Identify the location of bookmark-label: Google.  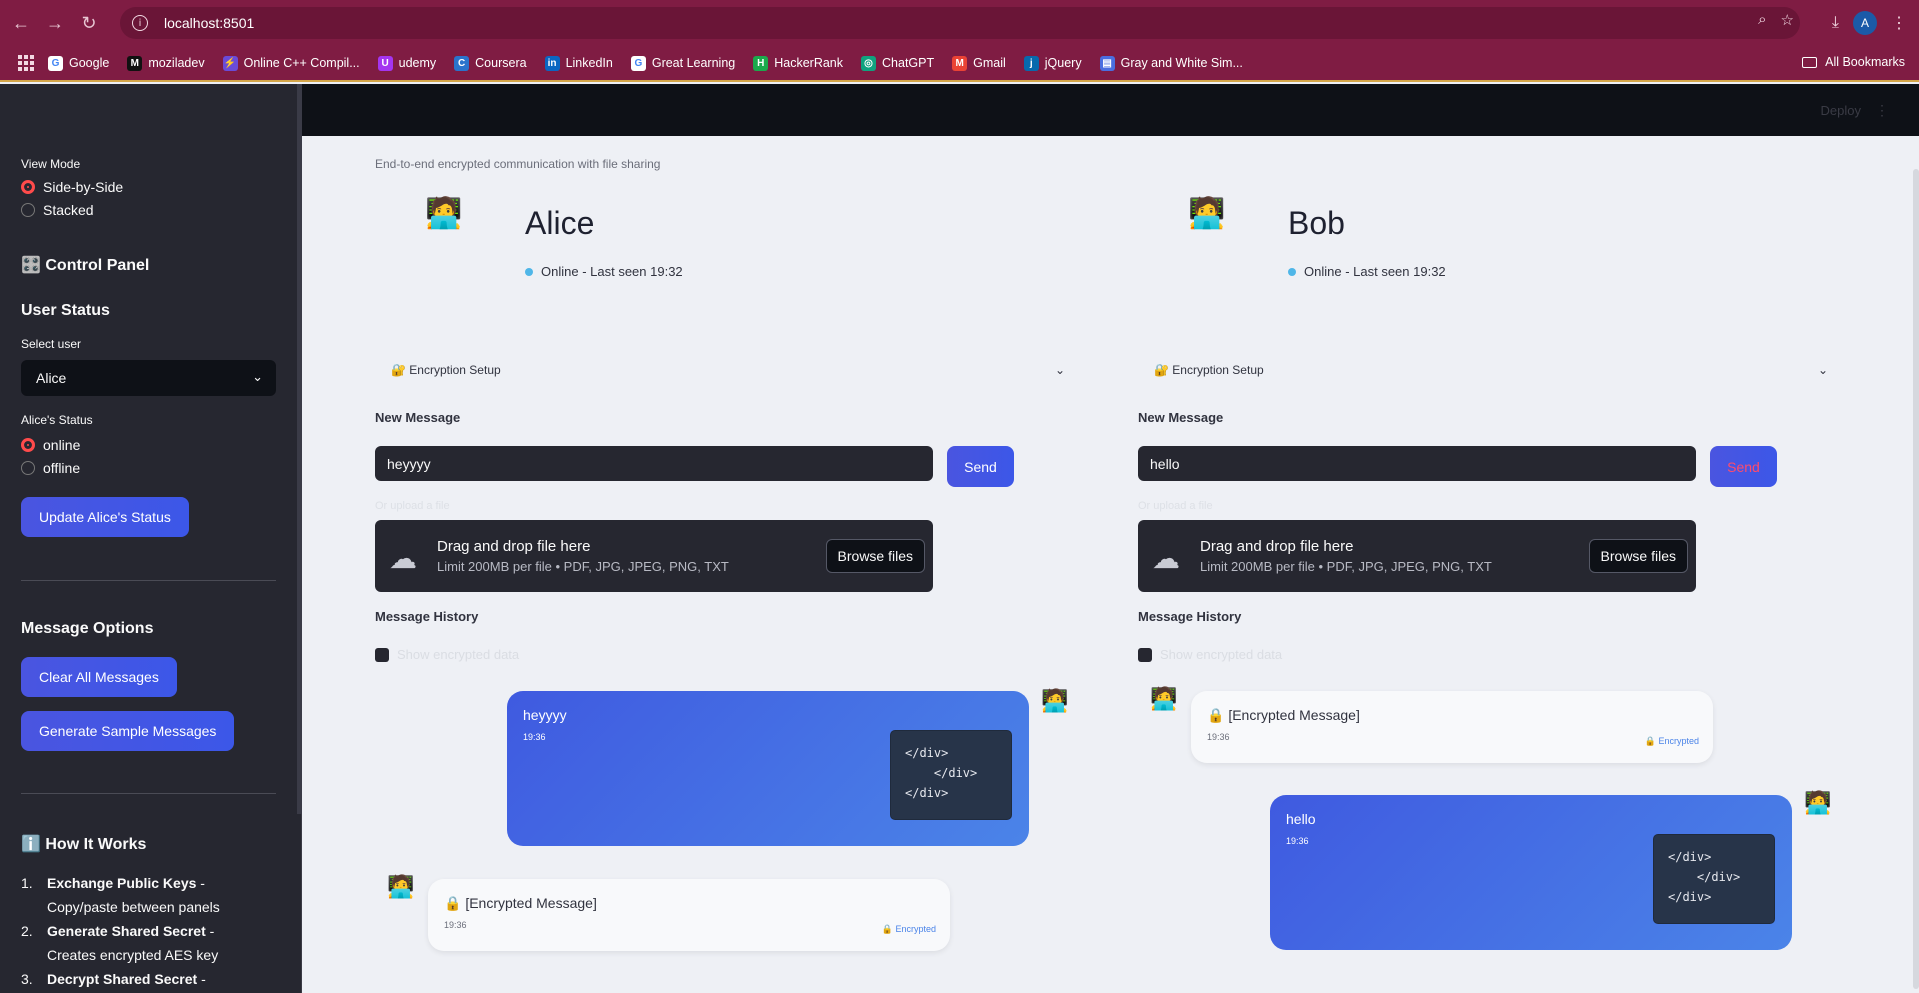
(89, 63).